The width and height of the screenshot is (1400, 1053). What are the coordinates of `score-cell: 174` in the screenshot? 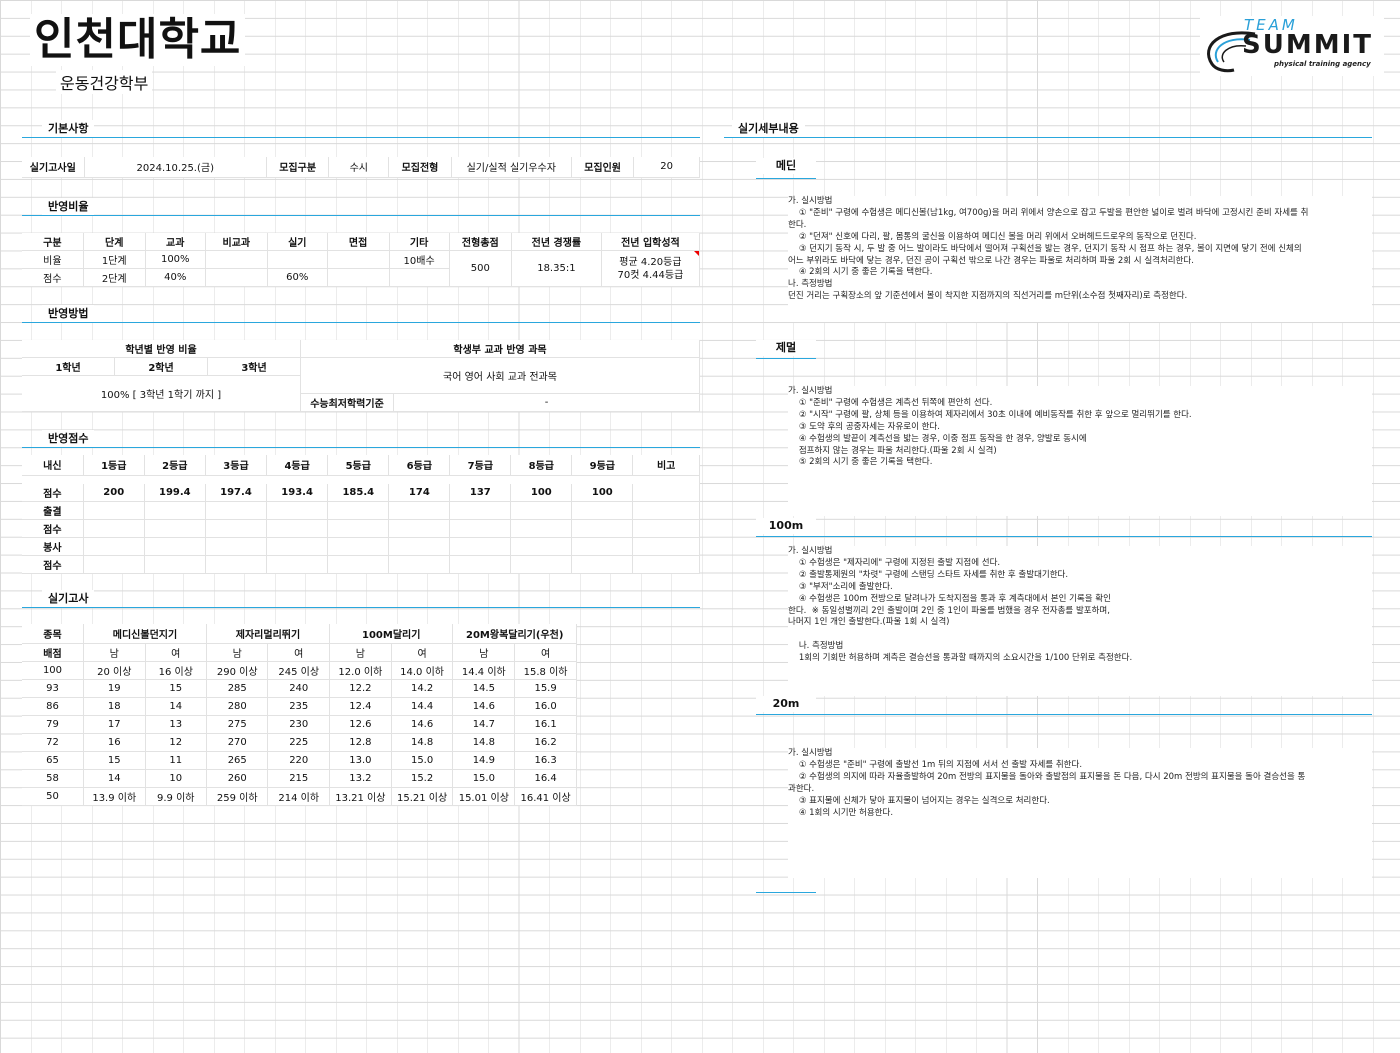 It's located at (419, 492).